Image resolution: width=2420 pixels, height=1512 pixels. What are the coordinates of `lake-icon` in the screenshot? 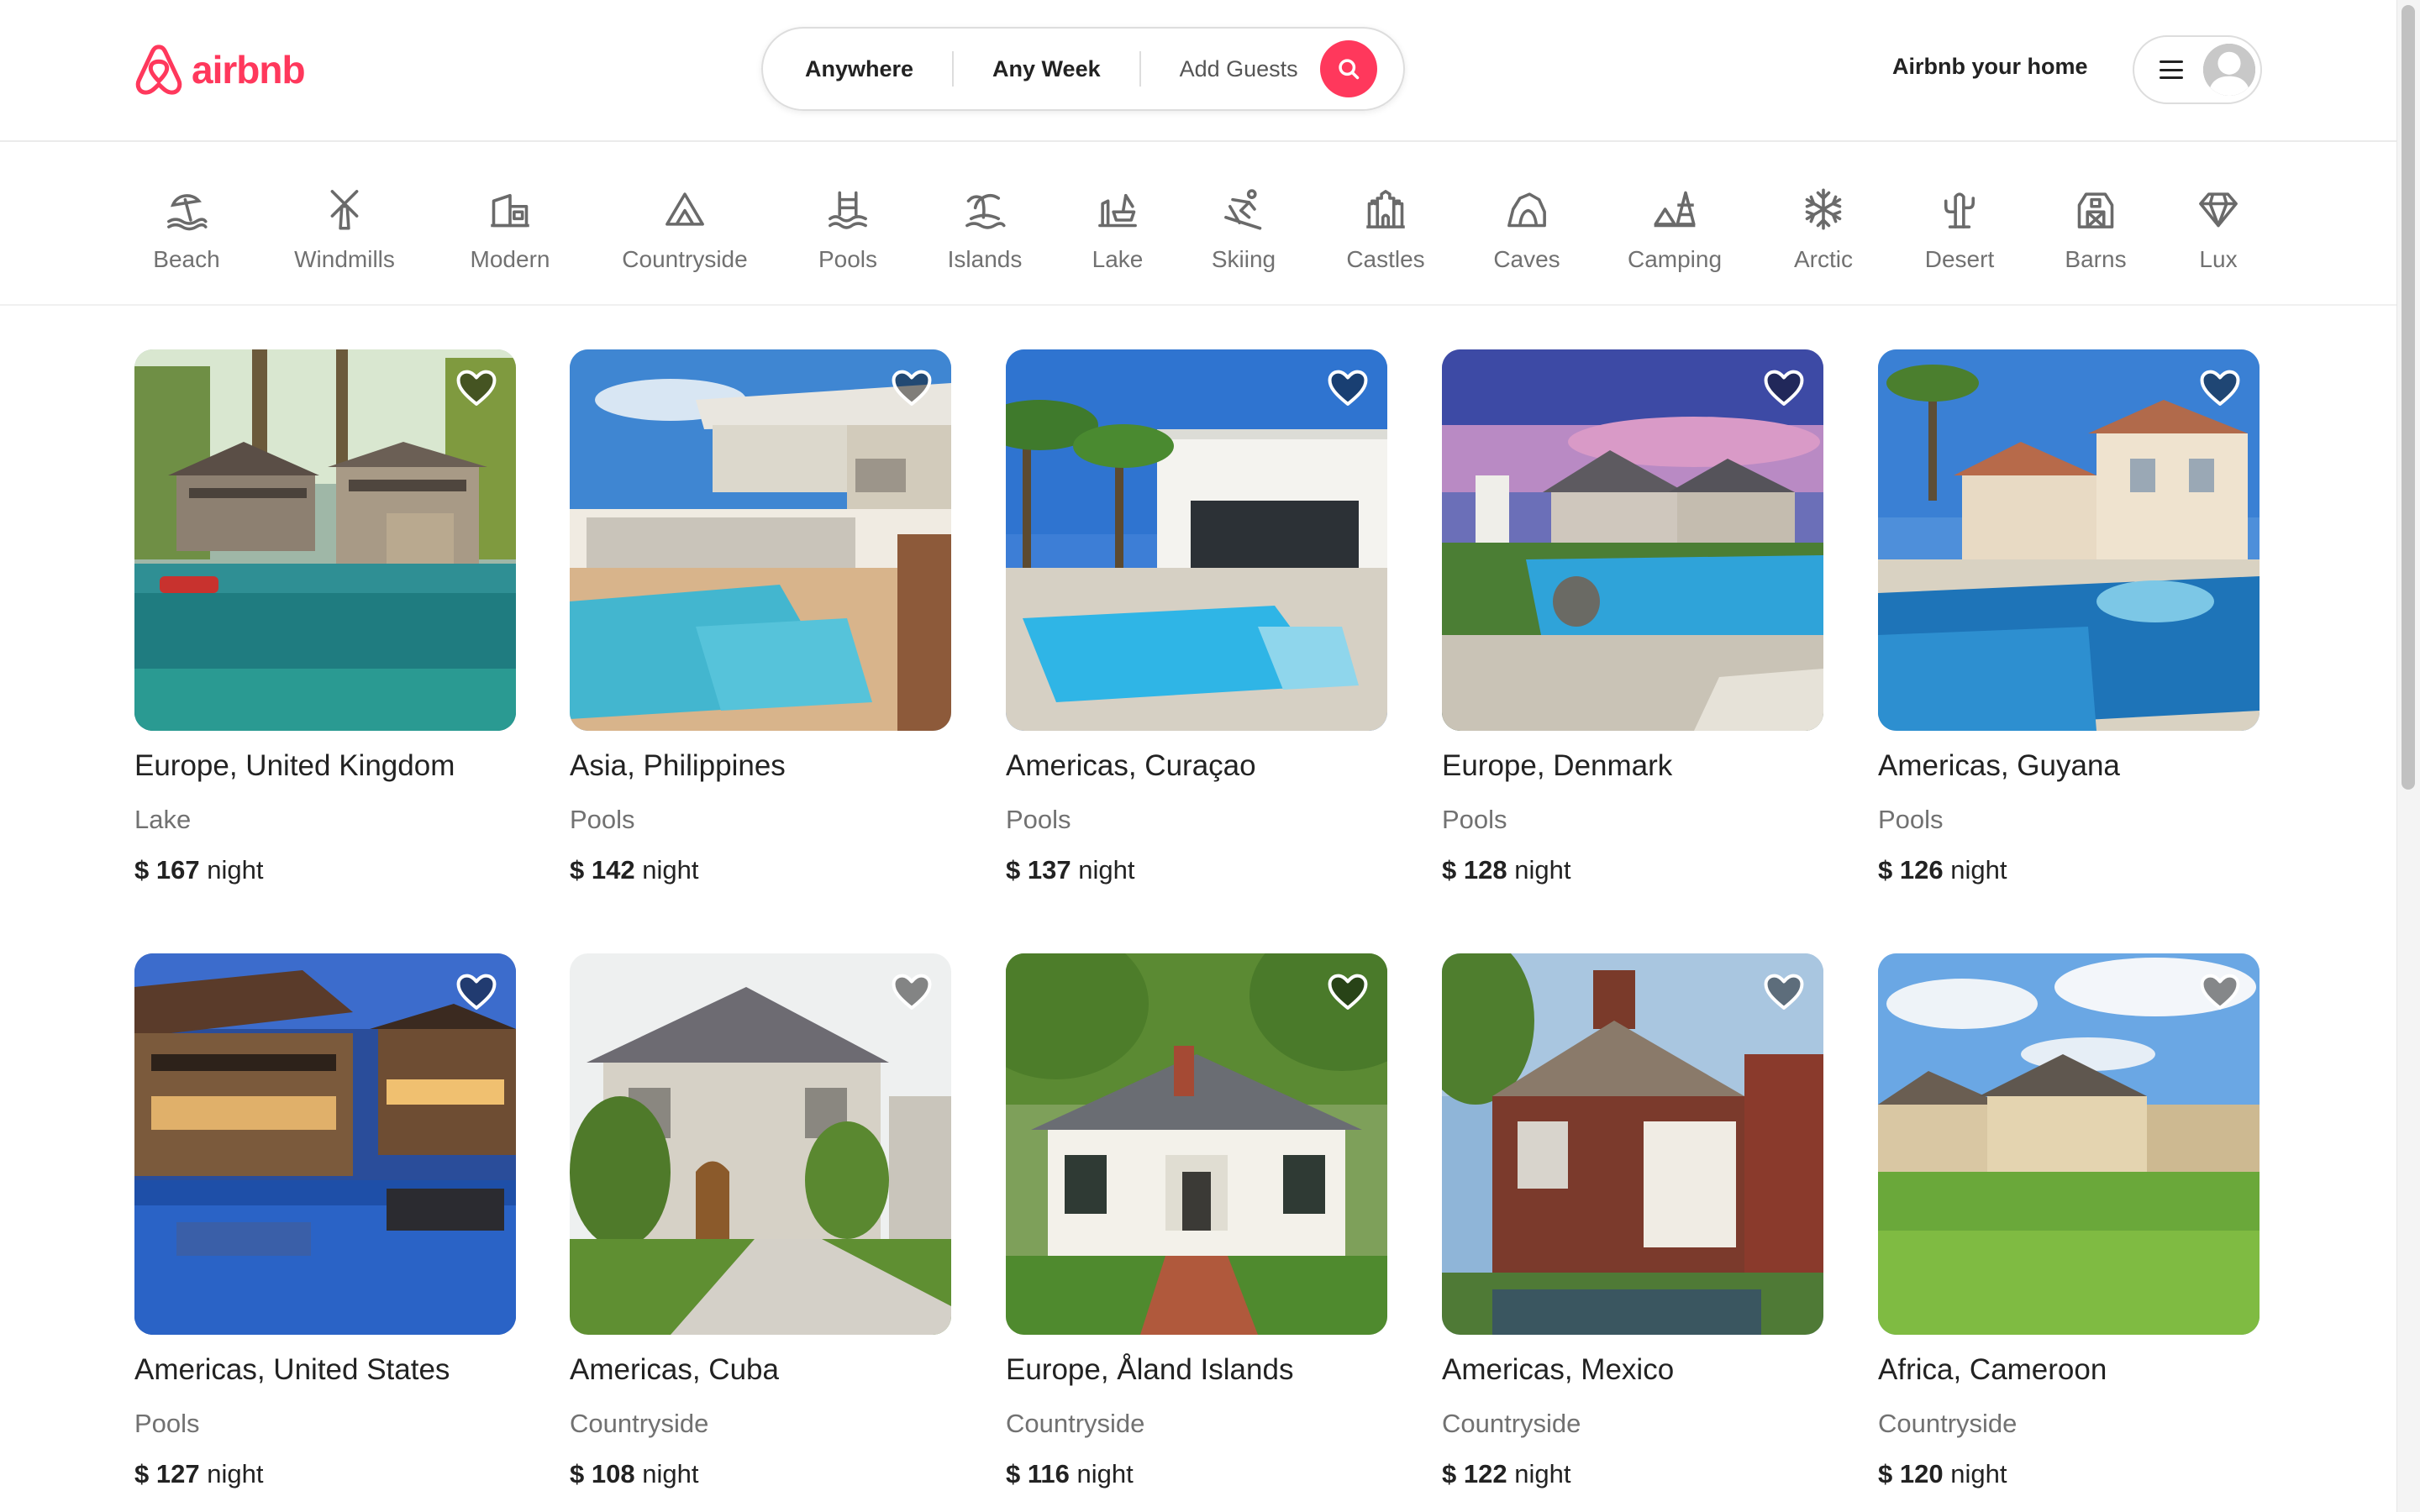 It's located at (1117, 210).